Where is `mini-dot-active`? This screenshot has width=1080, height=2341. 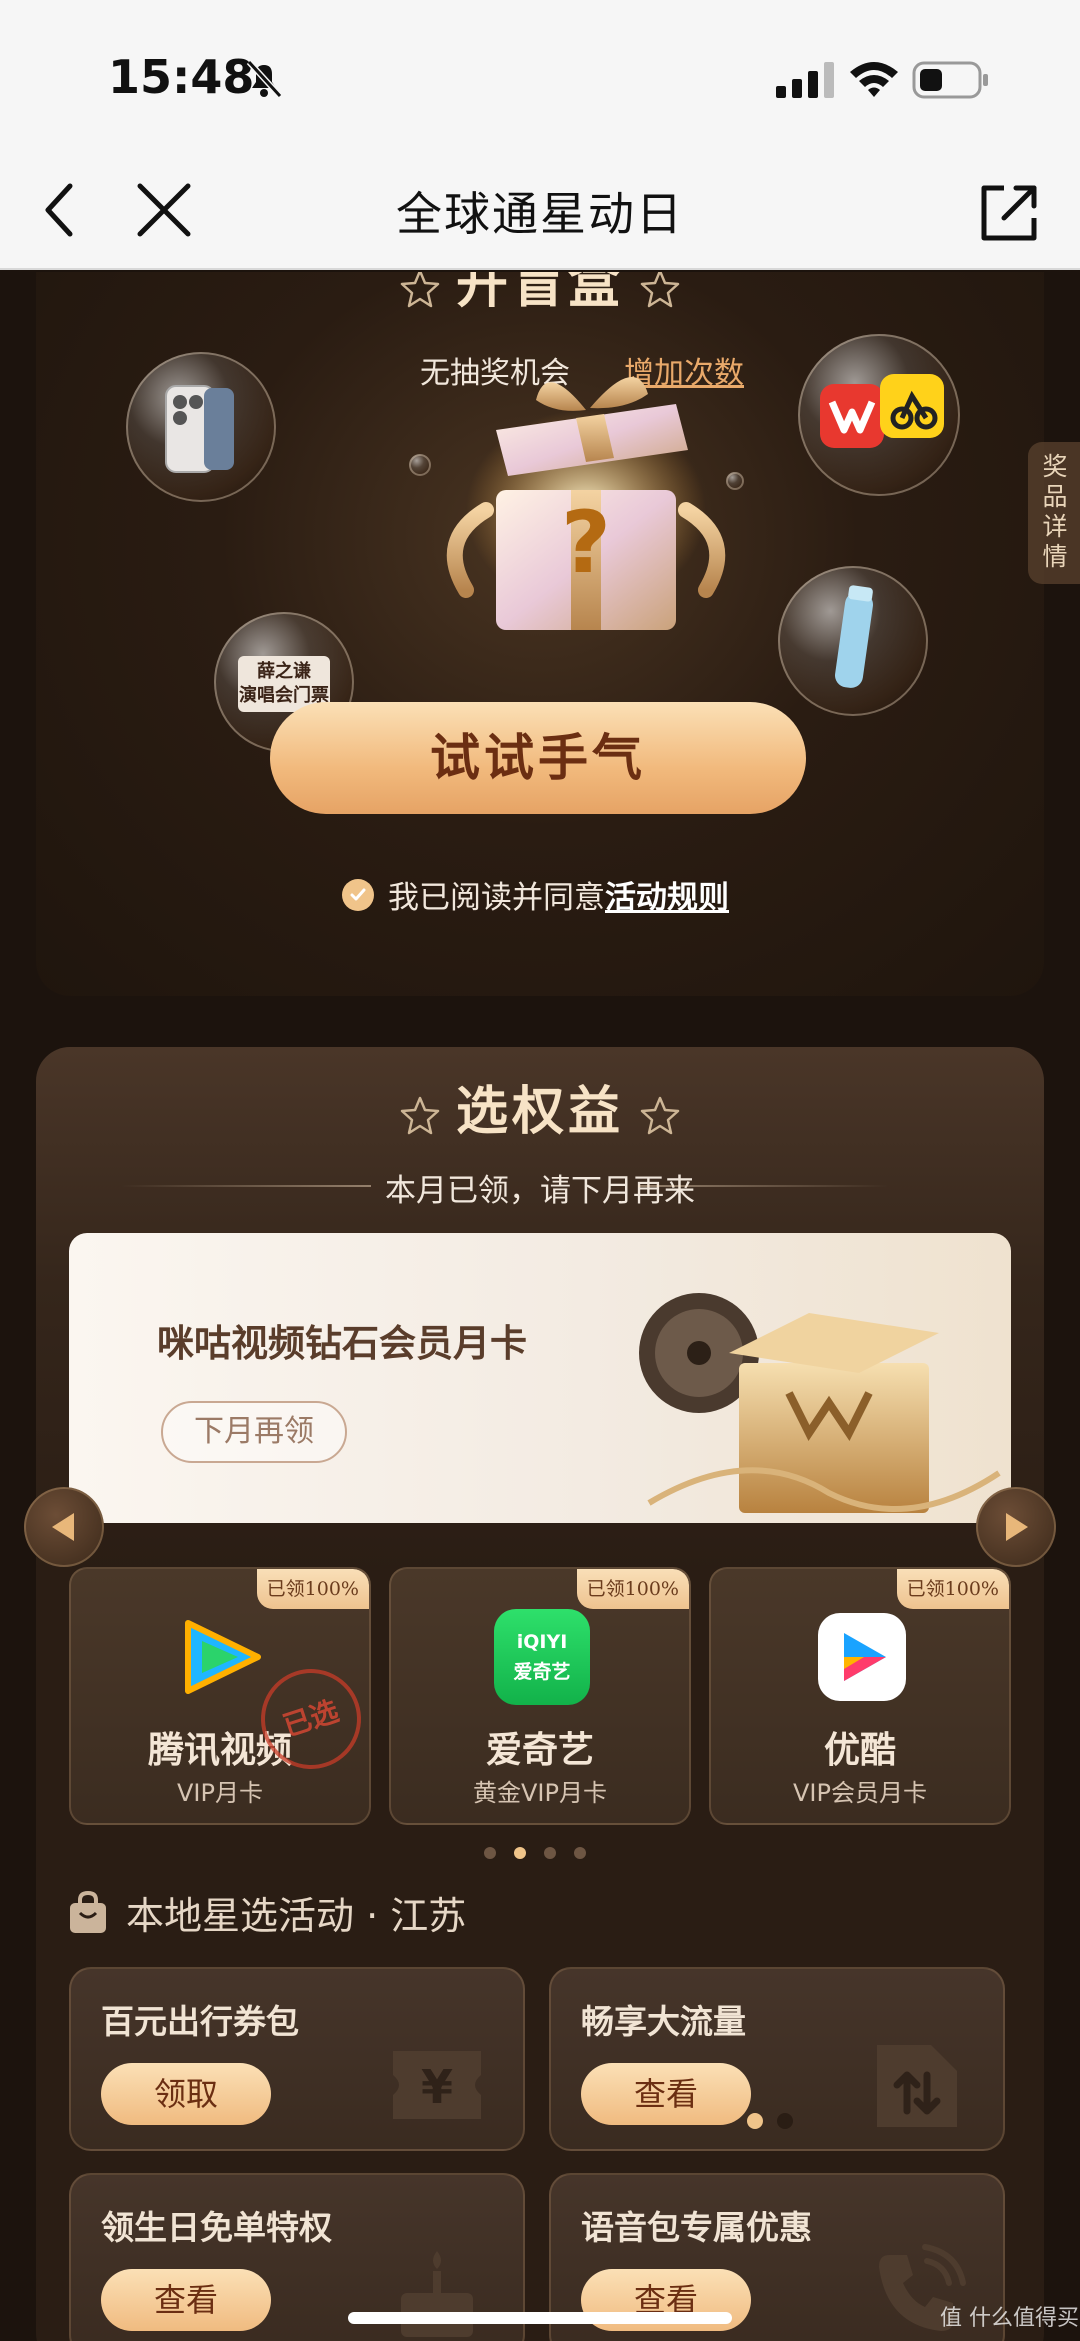 mini-dot-active is located at coordinates (755, 2121).